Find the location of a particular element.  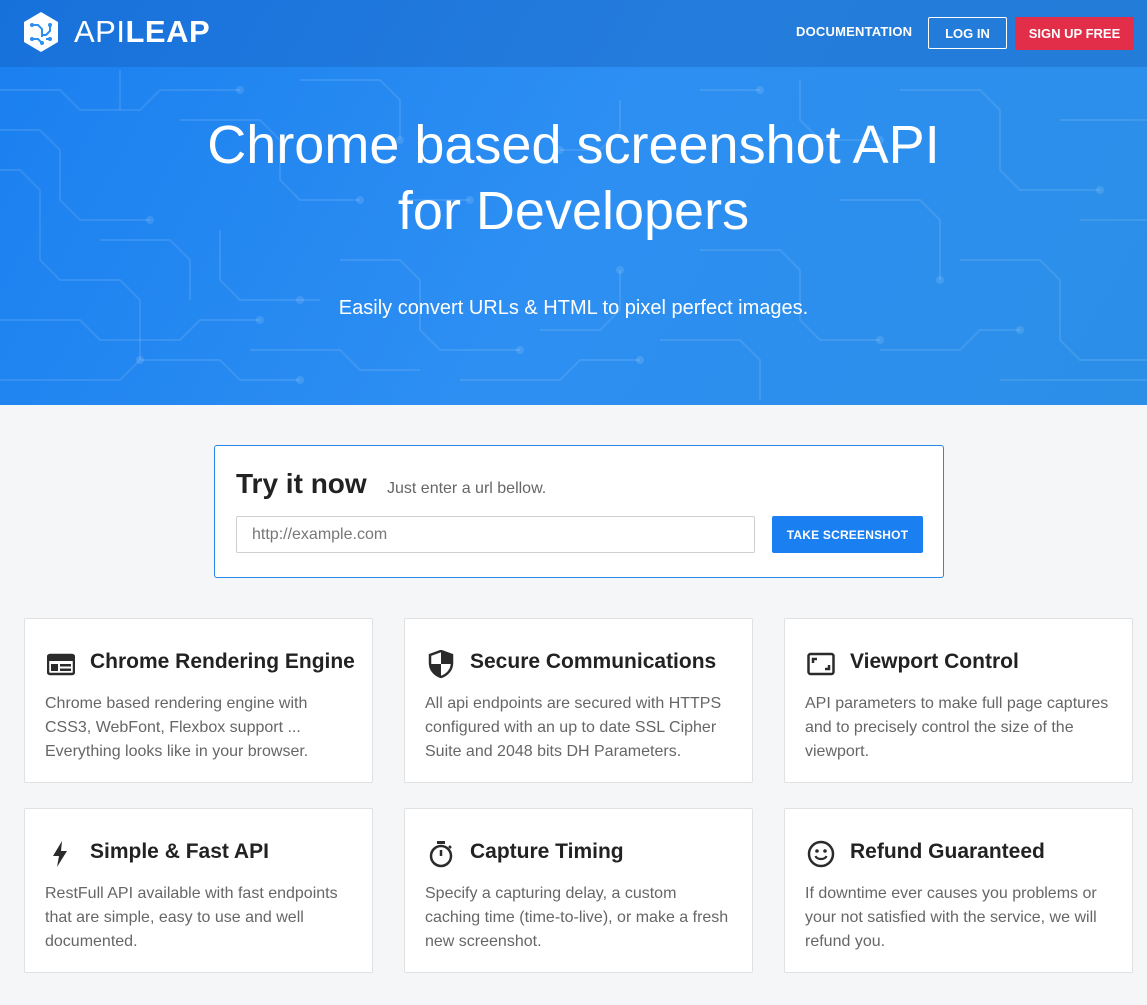

signup-button: SIGN UP FREE is located at coordinates (1074, 33).